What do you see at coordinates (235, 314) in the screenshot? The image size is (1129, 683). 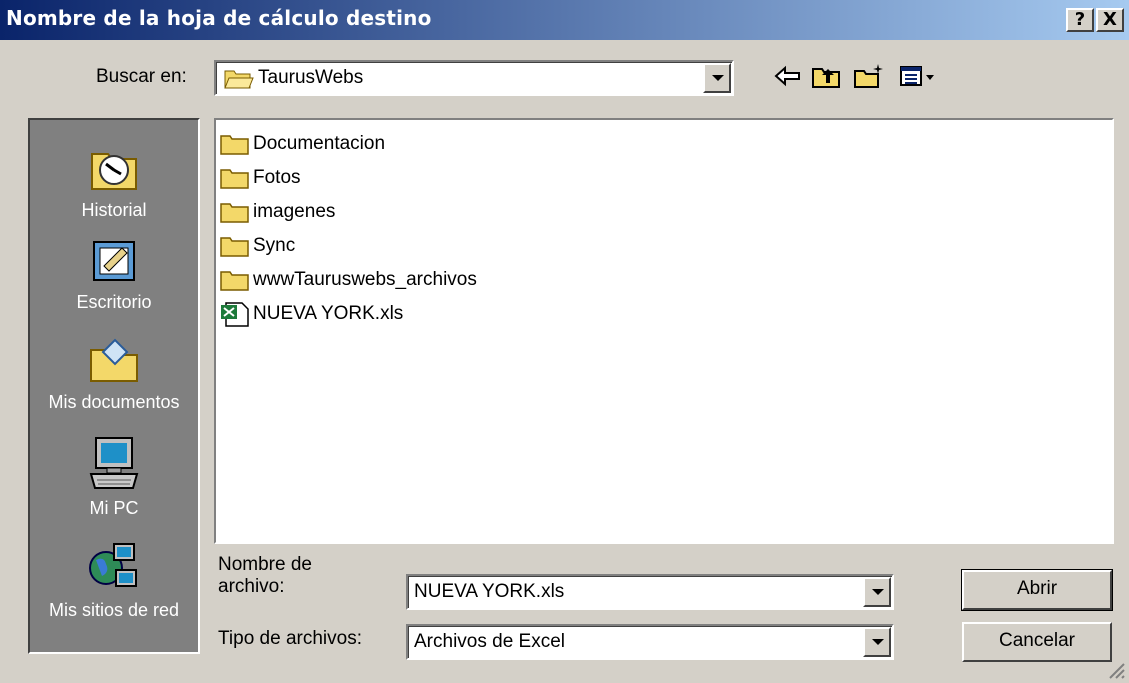 I see `excel-file-icon` at bounding box center [235, 314].